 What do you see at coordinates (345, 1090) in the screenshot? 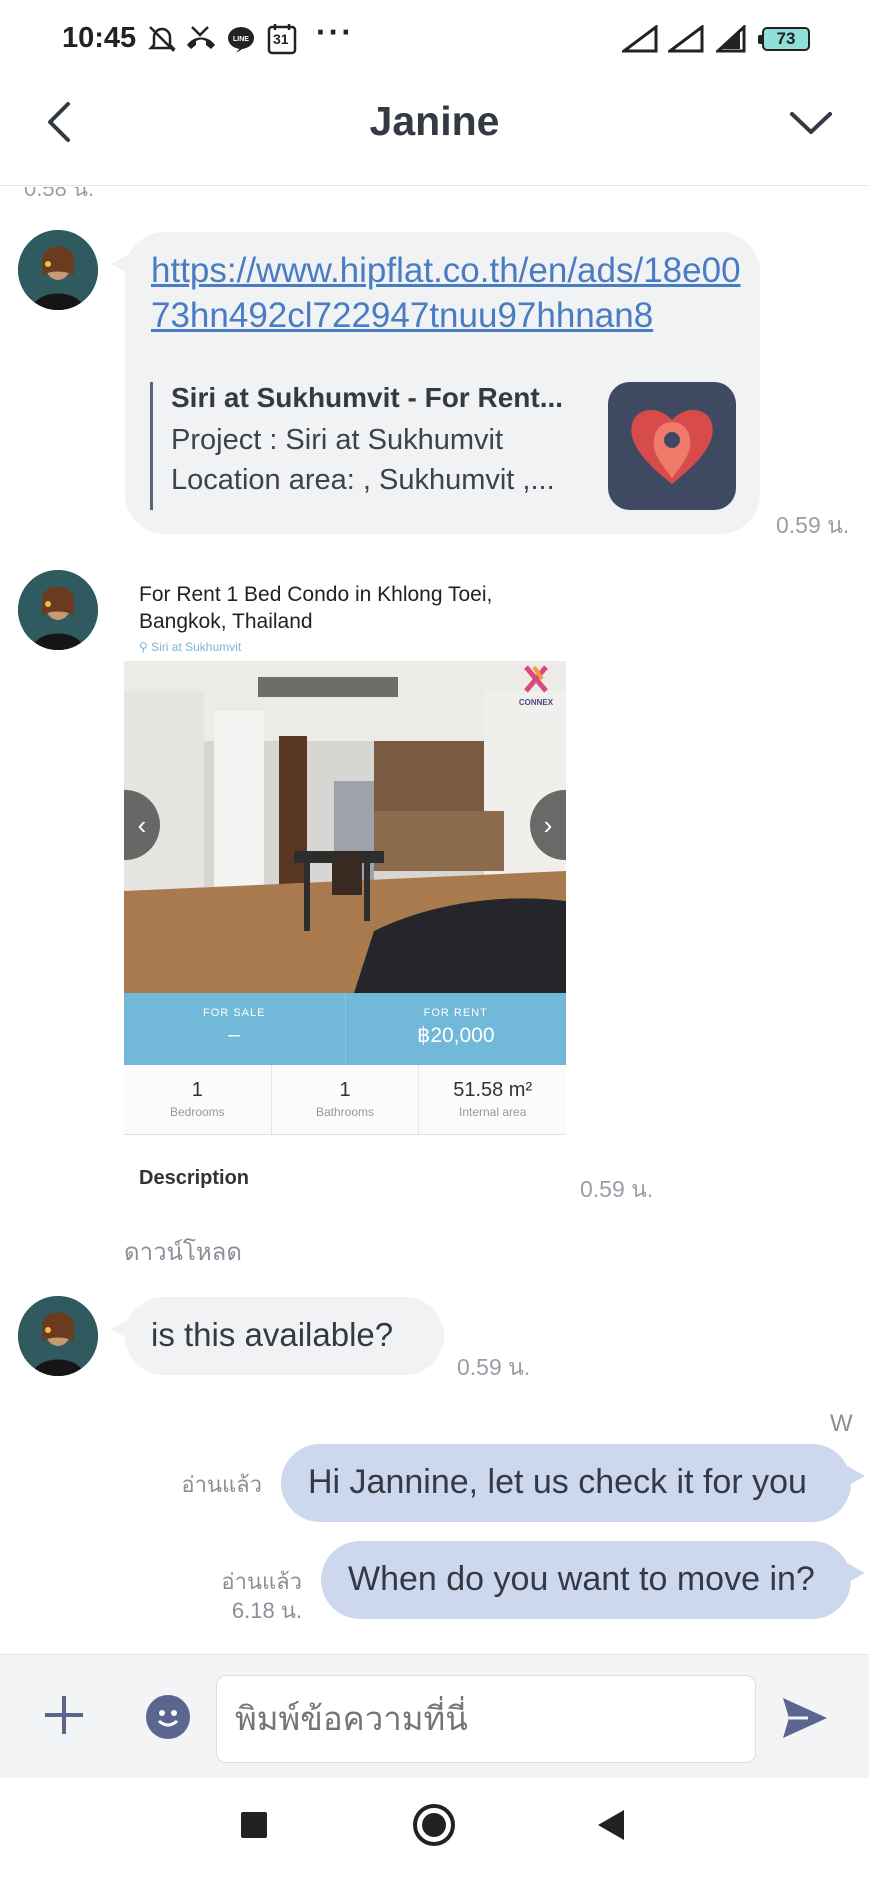
I see `bathrooms-value: 1` at bounding box center [345, 1090].